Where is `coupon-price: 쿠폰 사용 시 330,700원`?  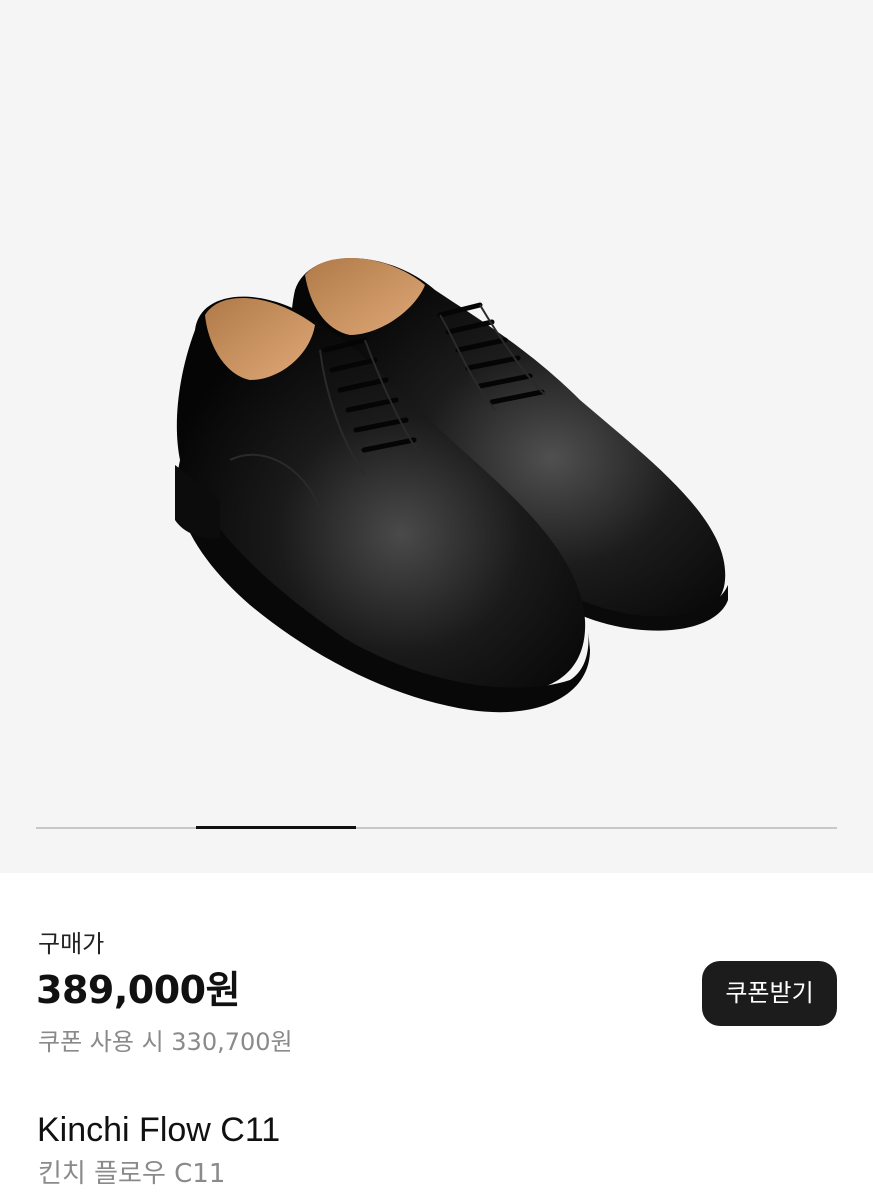 coupon-price: 쿠폰 사용 시 330,700원 is located at coordinates (165, 1042).